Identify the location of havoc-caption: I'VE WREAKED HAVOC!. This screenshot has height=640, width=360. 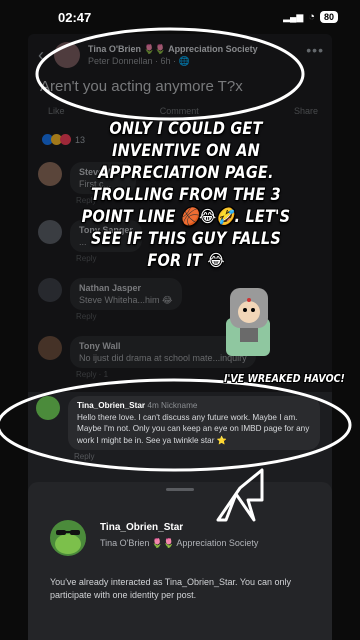
(284, 379).